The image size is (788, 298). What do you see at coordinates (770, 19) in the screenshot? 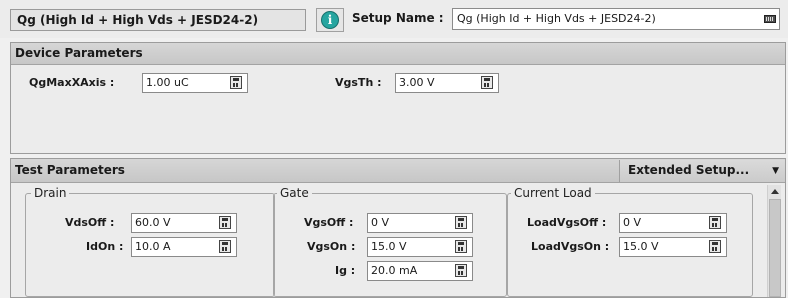
I see `keyboard-icon` at bounding box center [770, 19].